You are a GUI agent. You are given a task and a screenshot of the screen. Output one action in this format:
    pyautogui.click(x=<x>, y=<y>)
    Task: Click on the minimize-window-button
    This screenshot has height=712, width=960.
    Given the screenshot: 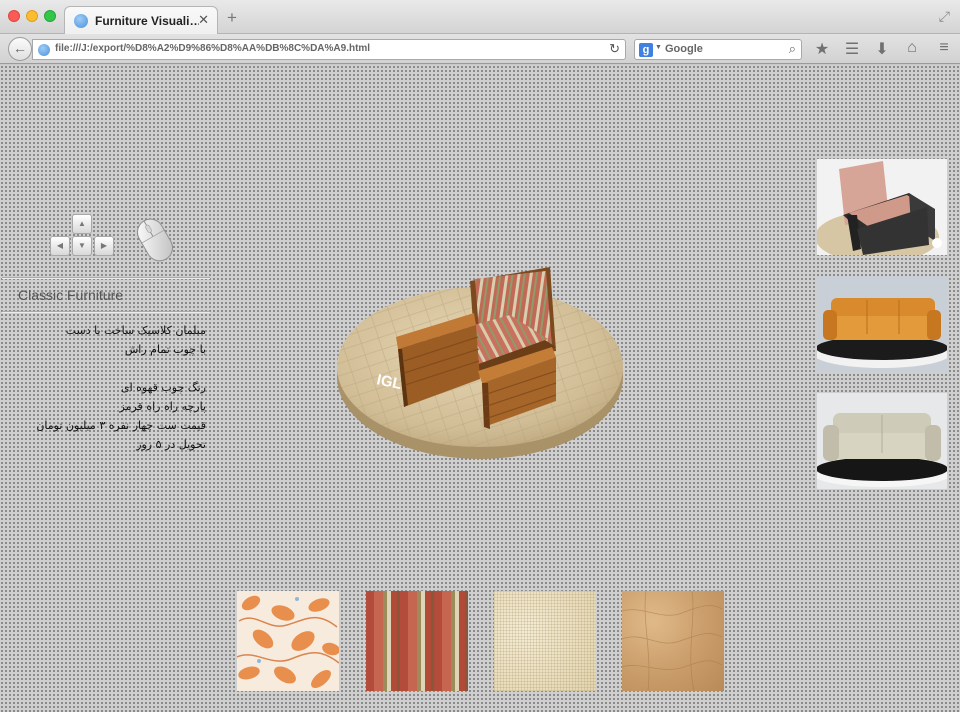 What is the action you would take?
    pyautogui.click(x=32, y=16)
    